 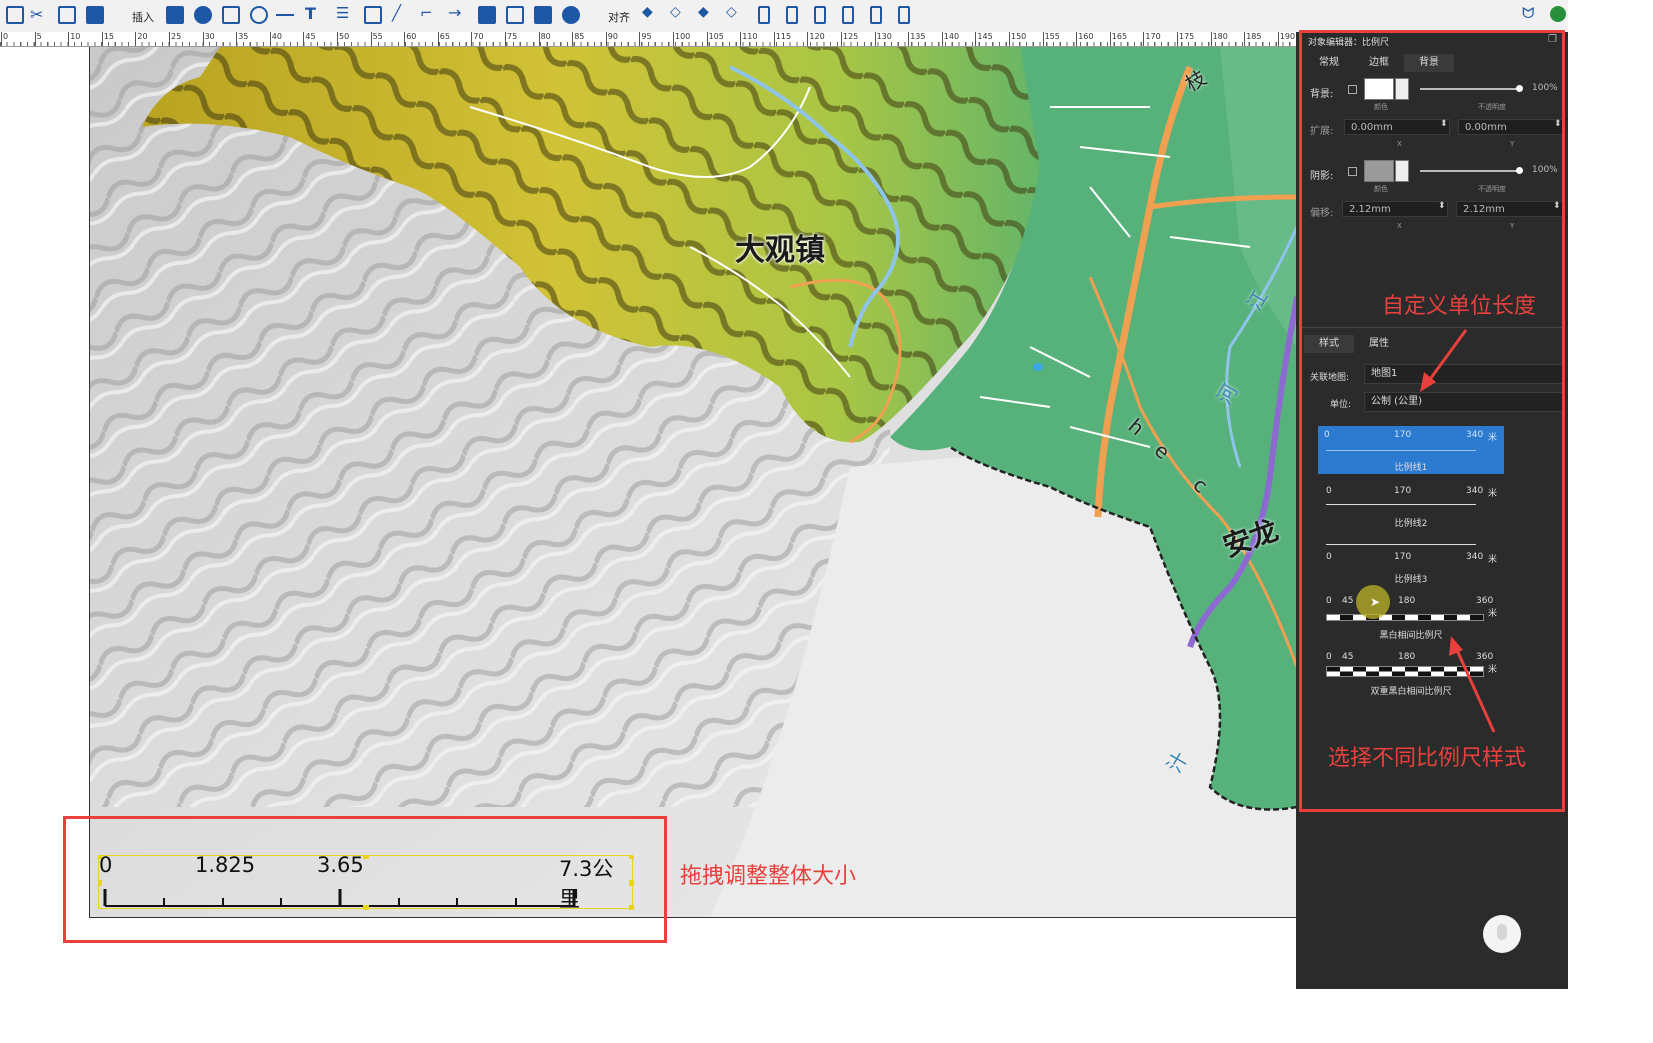 I want to click on annotation-arrows, so click(x=1458, y=531).